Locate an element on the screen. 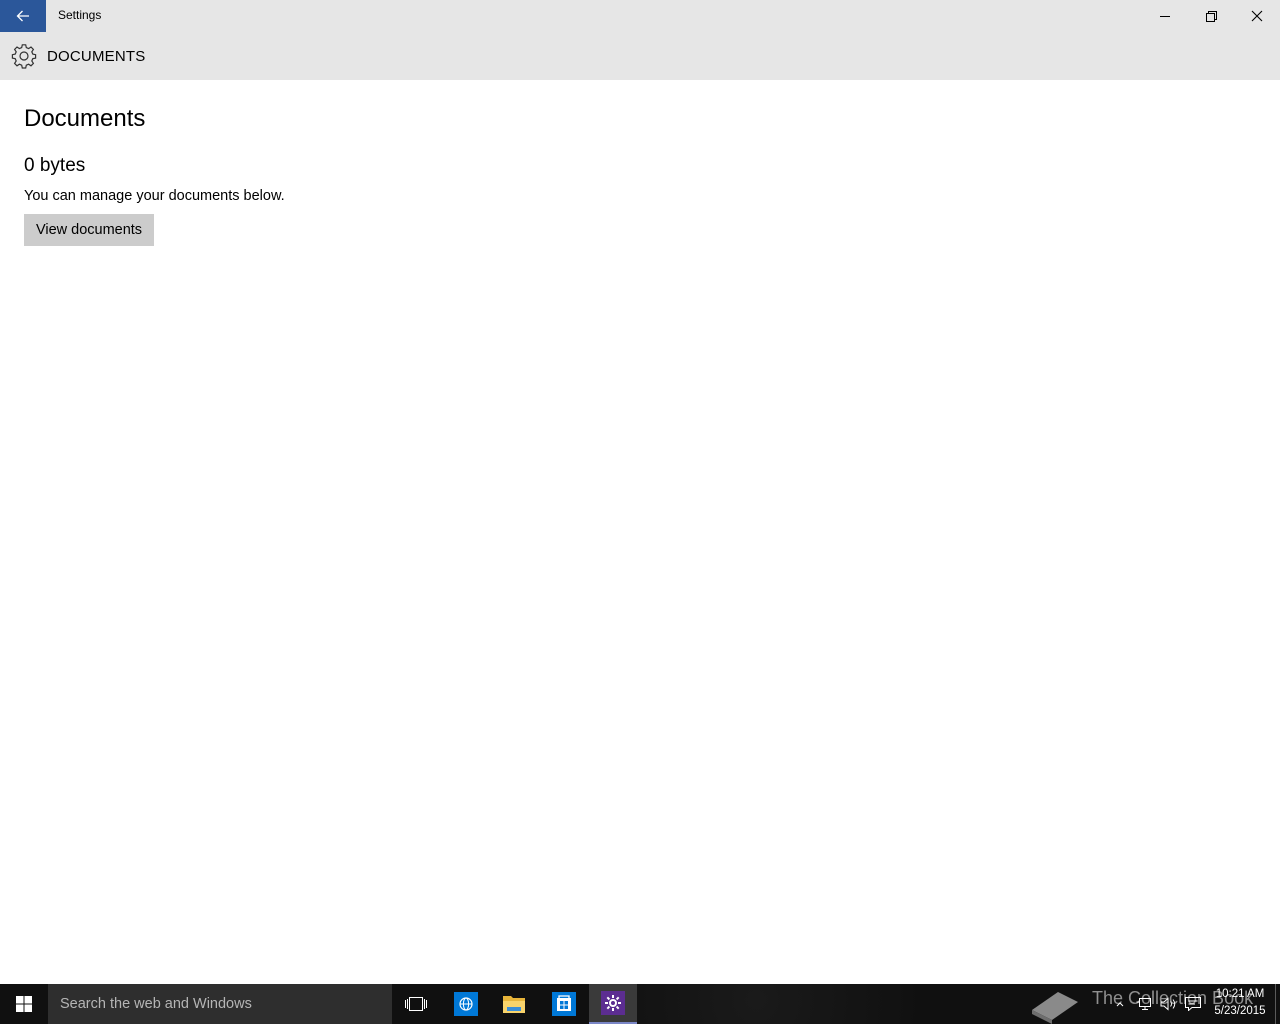  show-hidden-icons-button is located at coordinates (1120, 1004).